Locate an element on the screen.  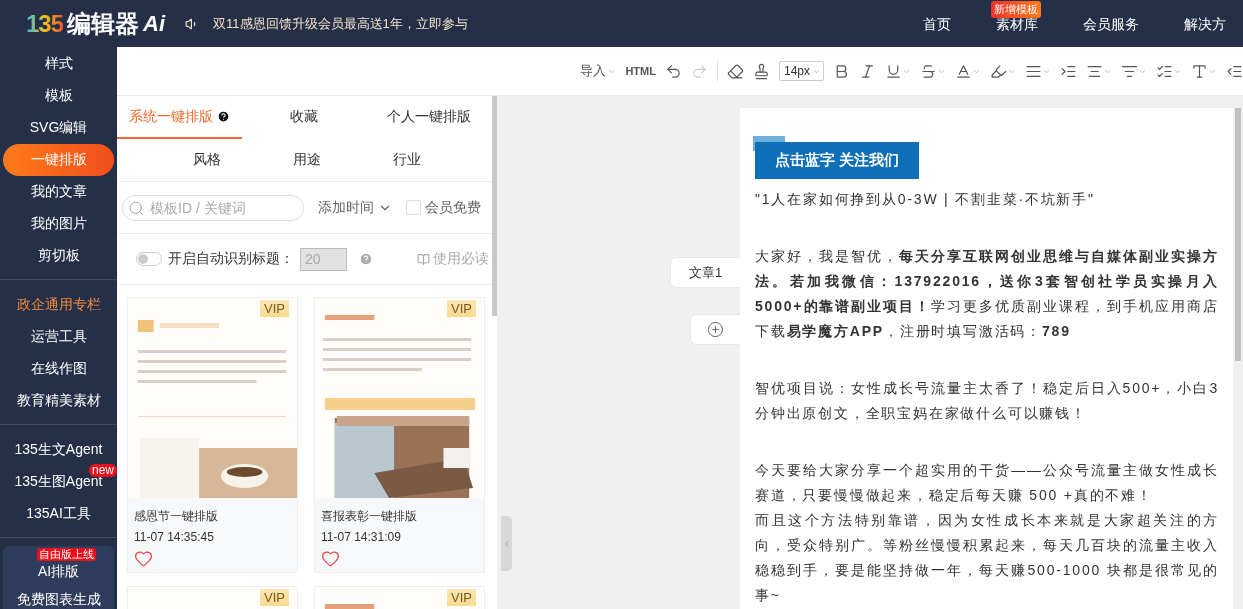
filter-link: 风格 is located at coordinates (207, 160).